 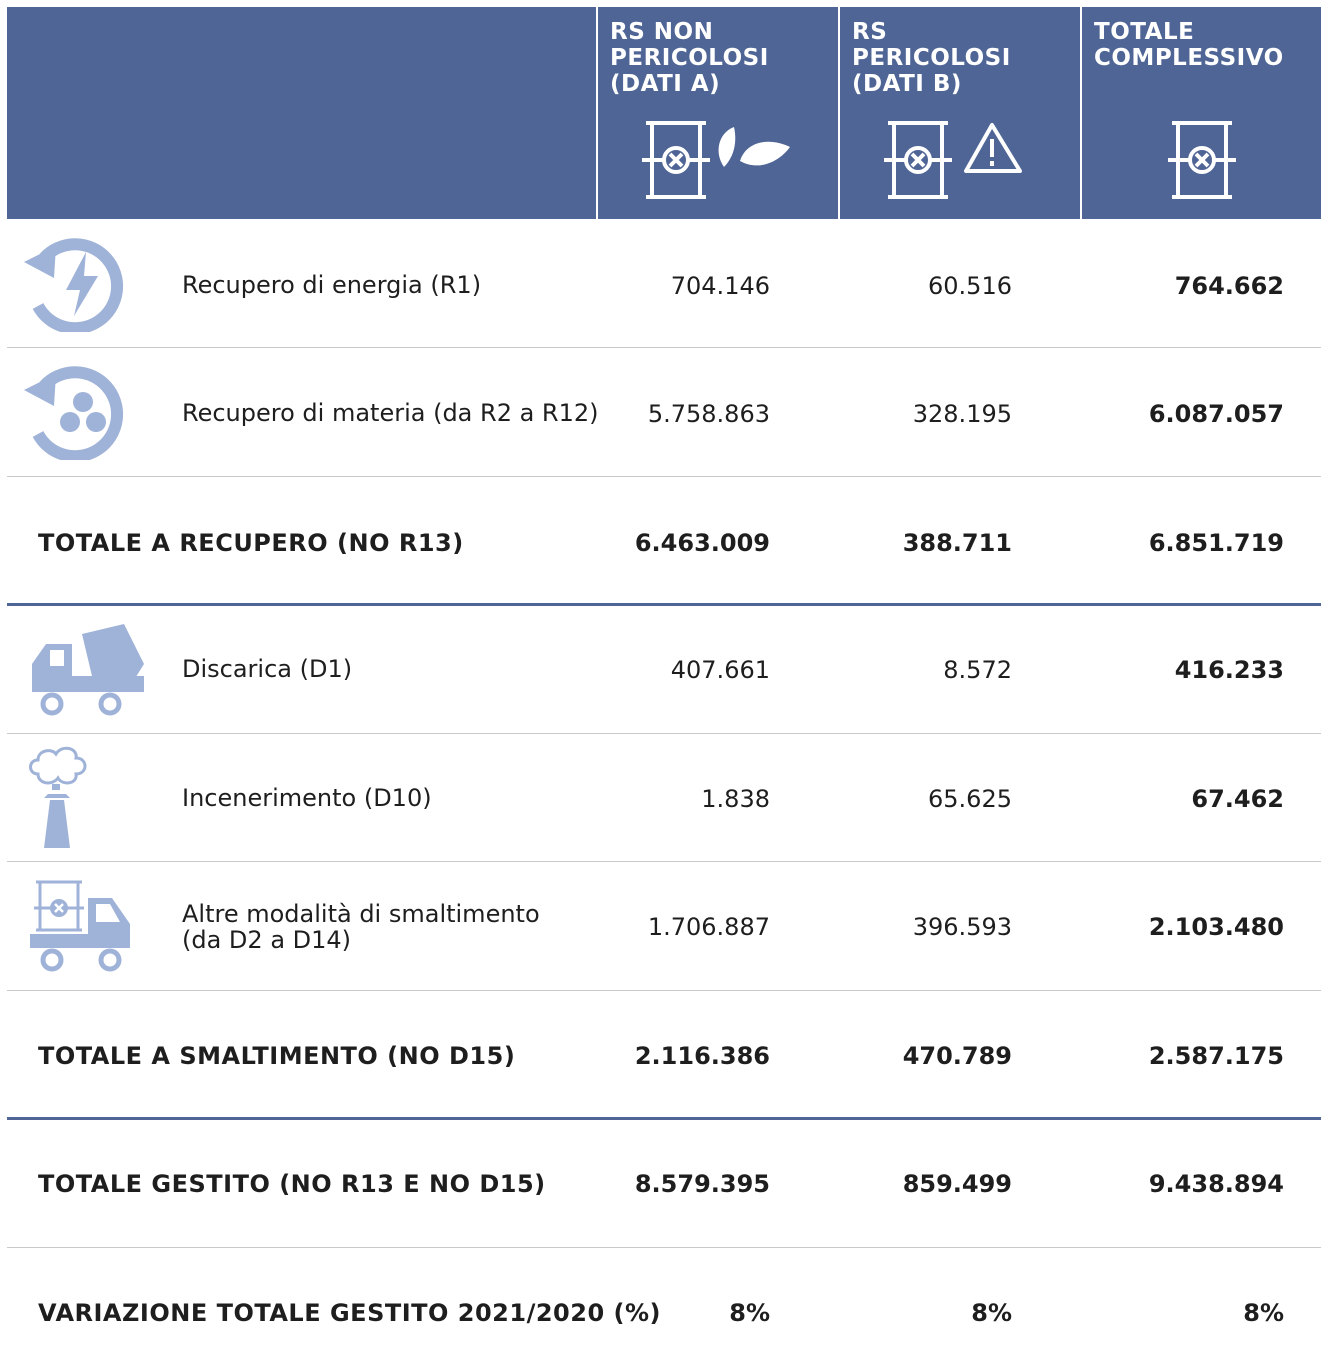 What do you see at coordinates (88, 670) in the screenshot?
I see `dump-truck-icon` at bounding box center [88, 670].